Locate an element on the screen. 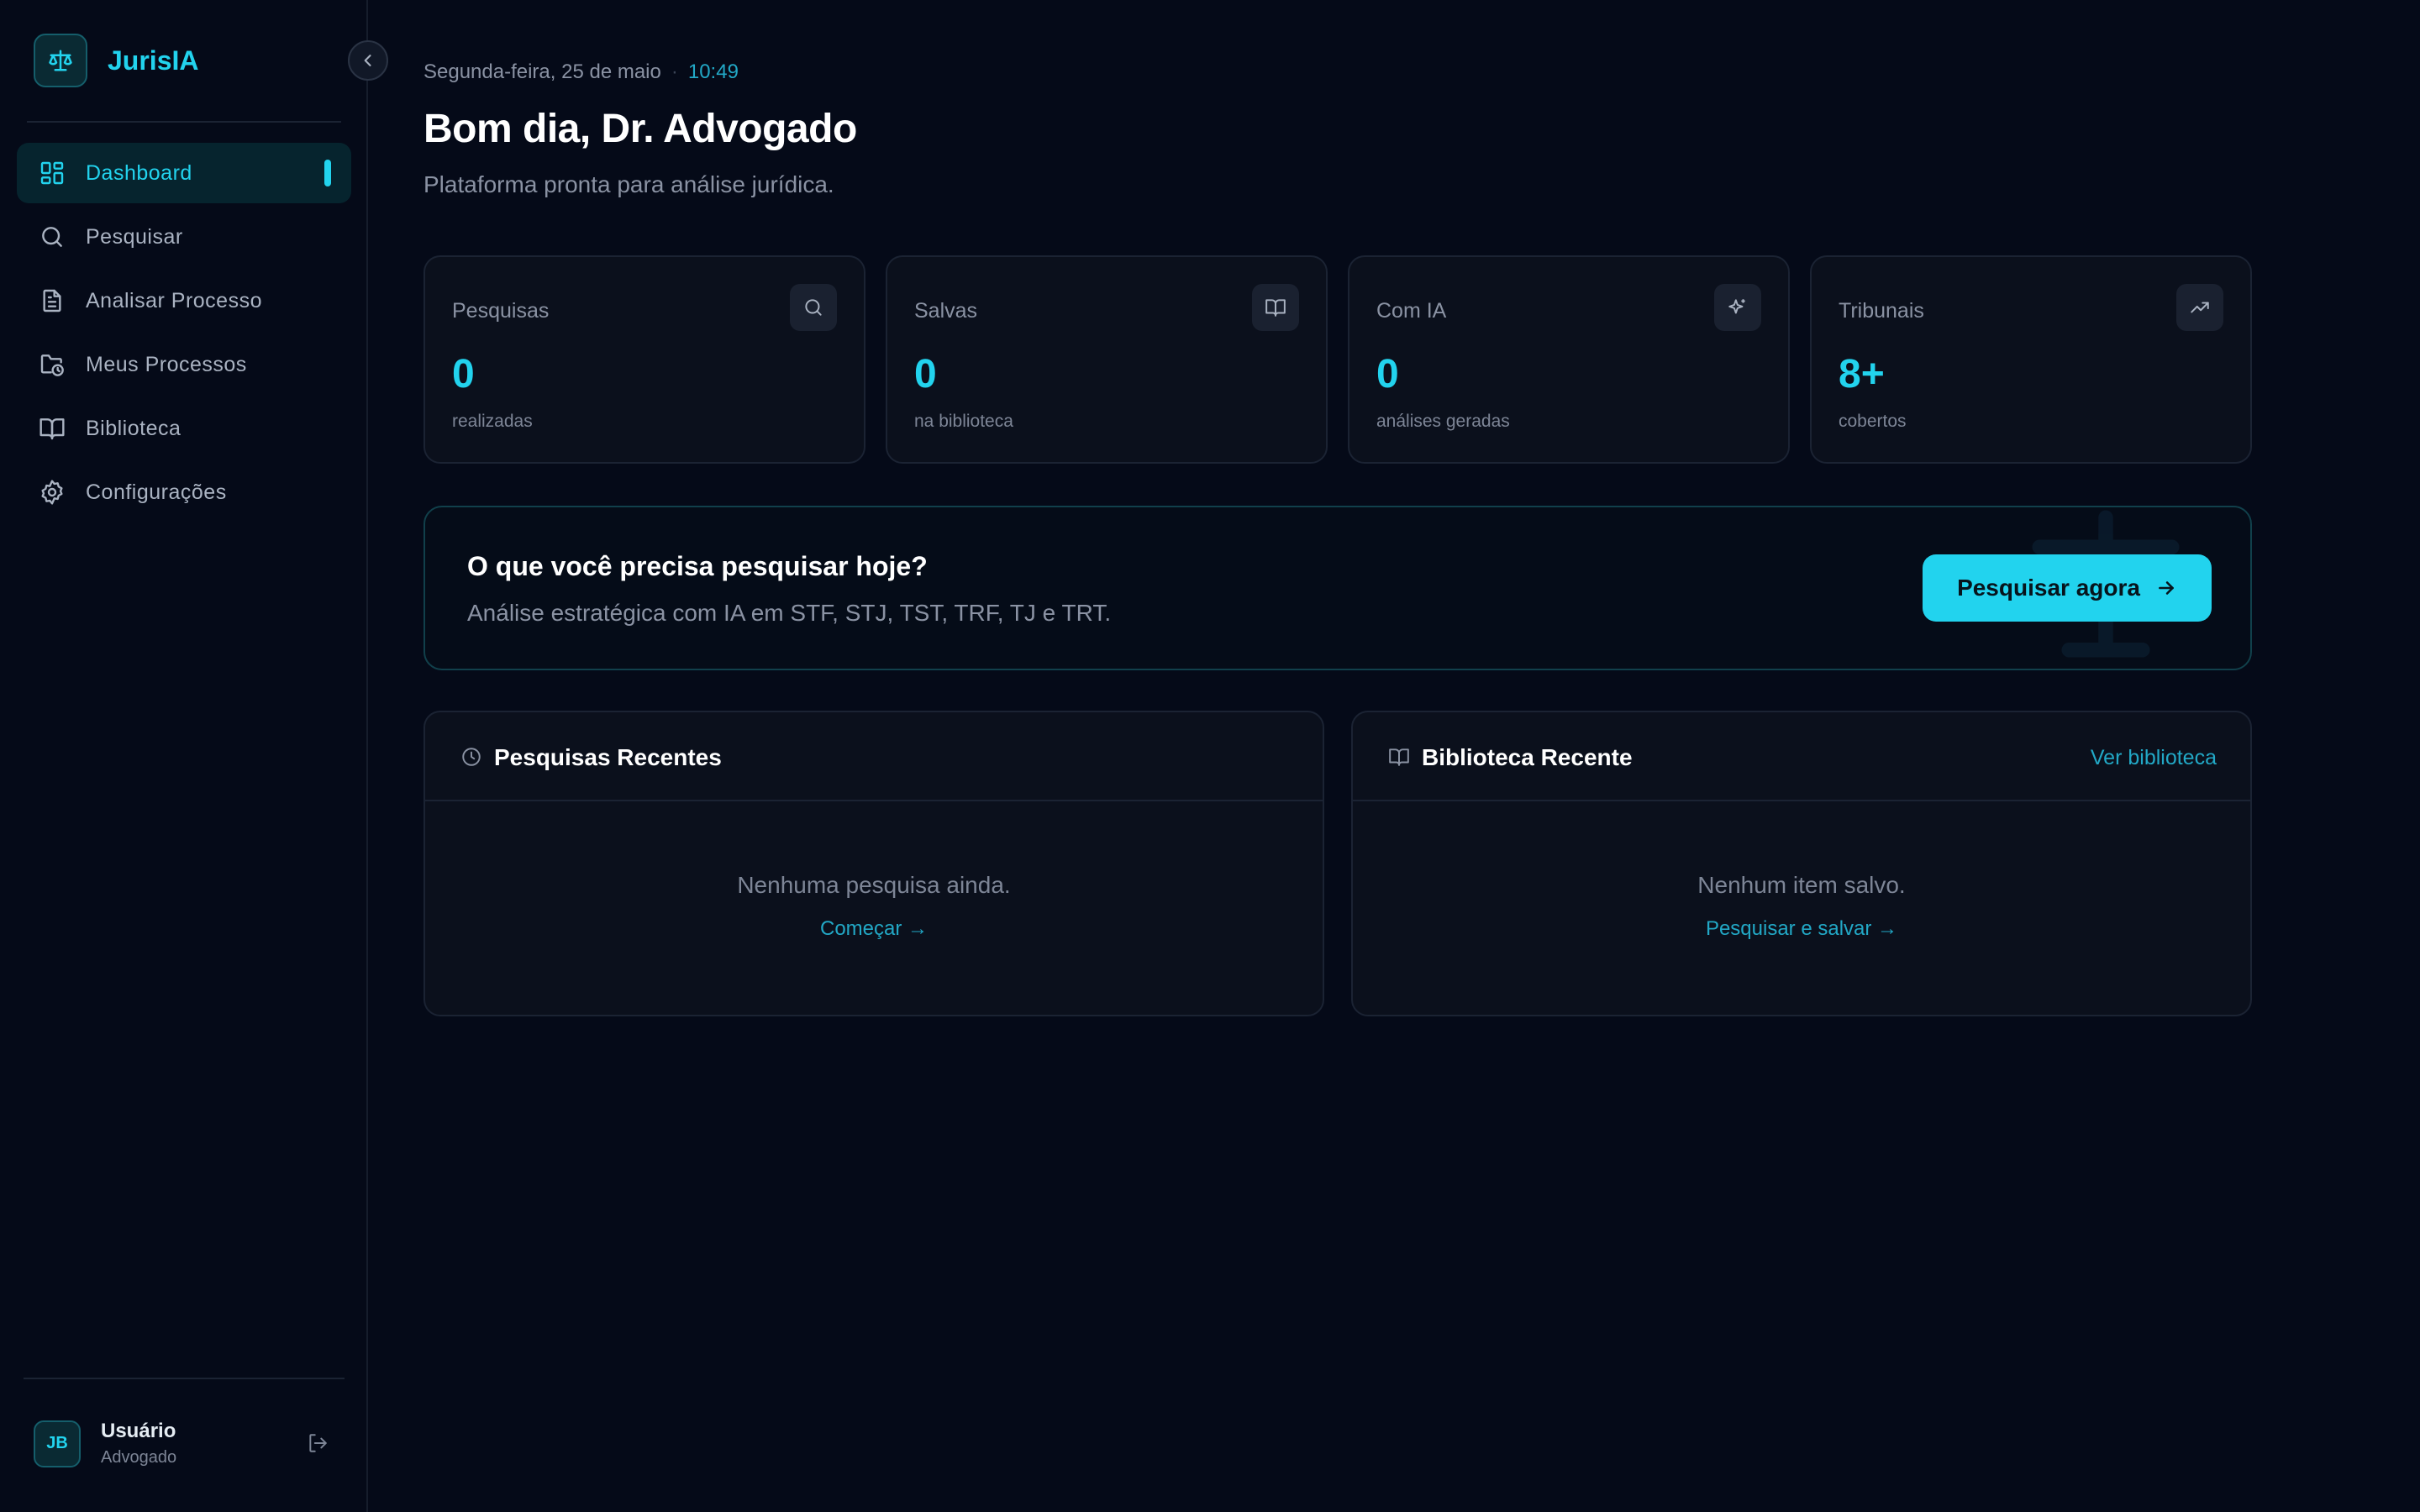 This screenshot has height=1512, width=2420. stat-label: Tribunais is located at coordinates (1881, 311).